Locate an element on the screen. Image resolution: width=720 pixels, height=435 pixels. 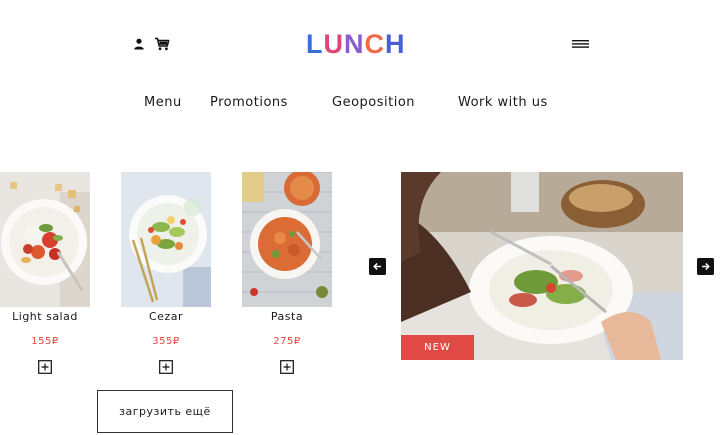
product-name: Light salad is located at coordinates (50, 317).